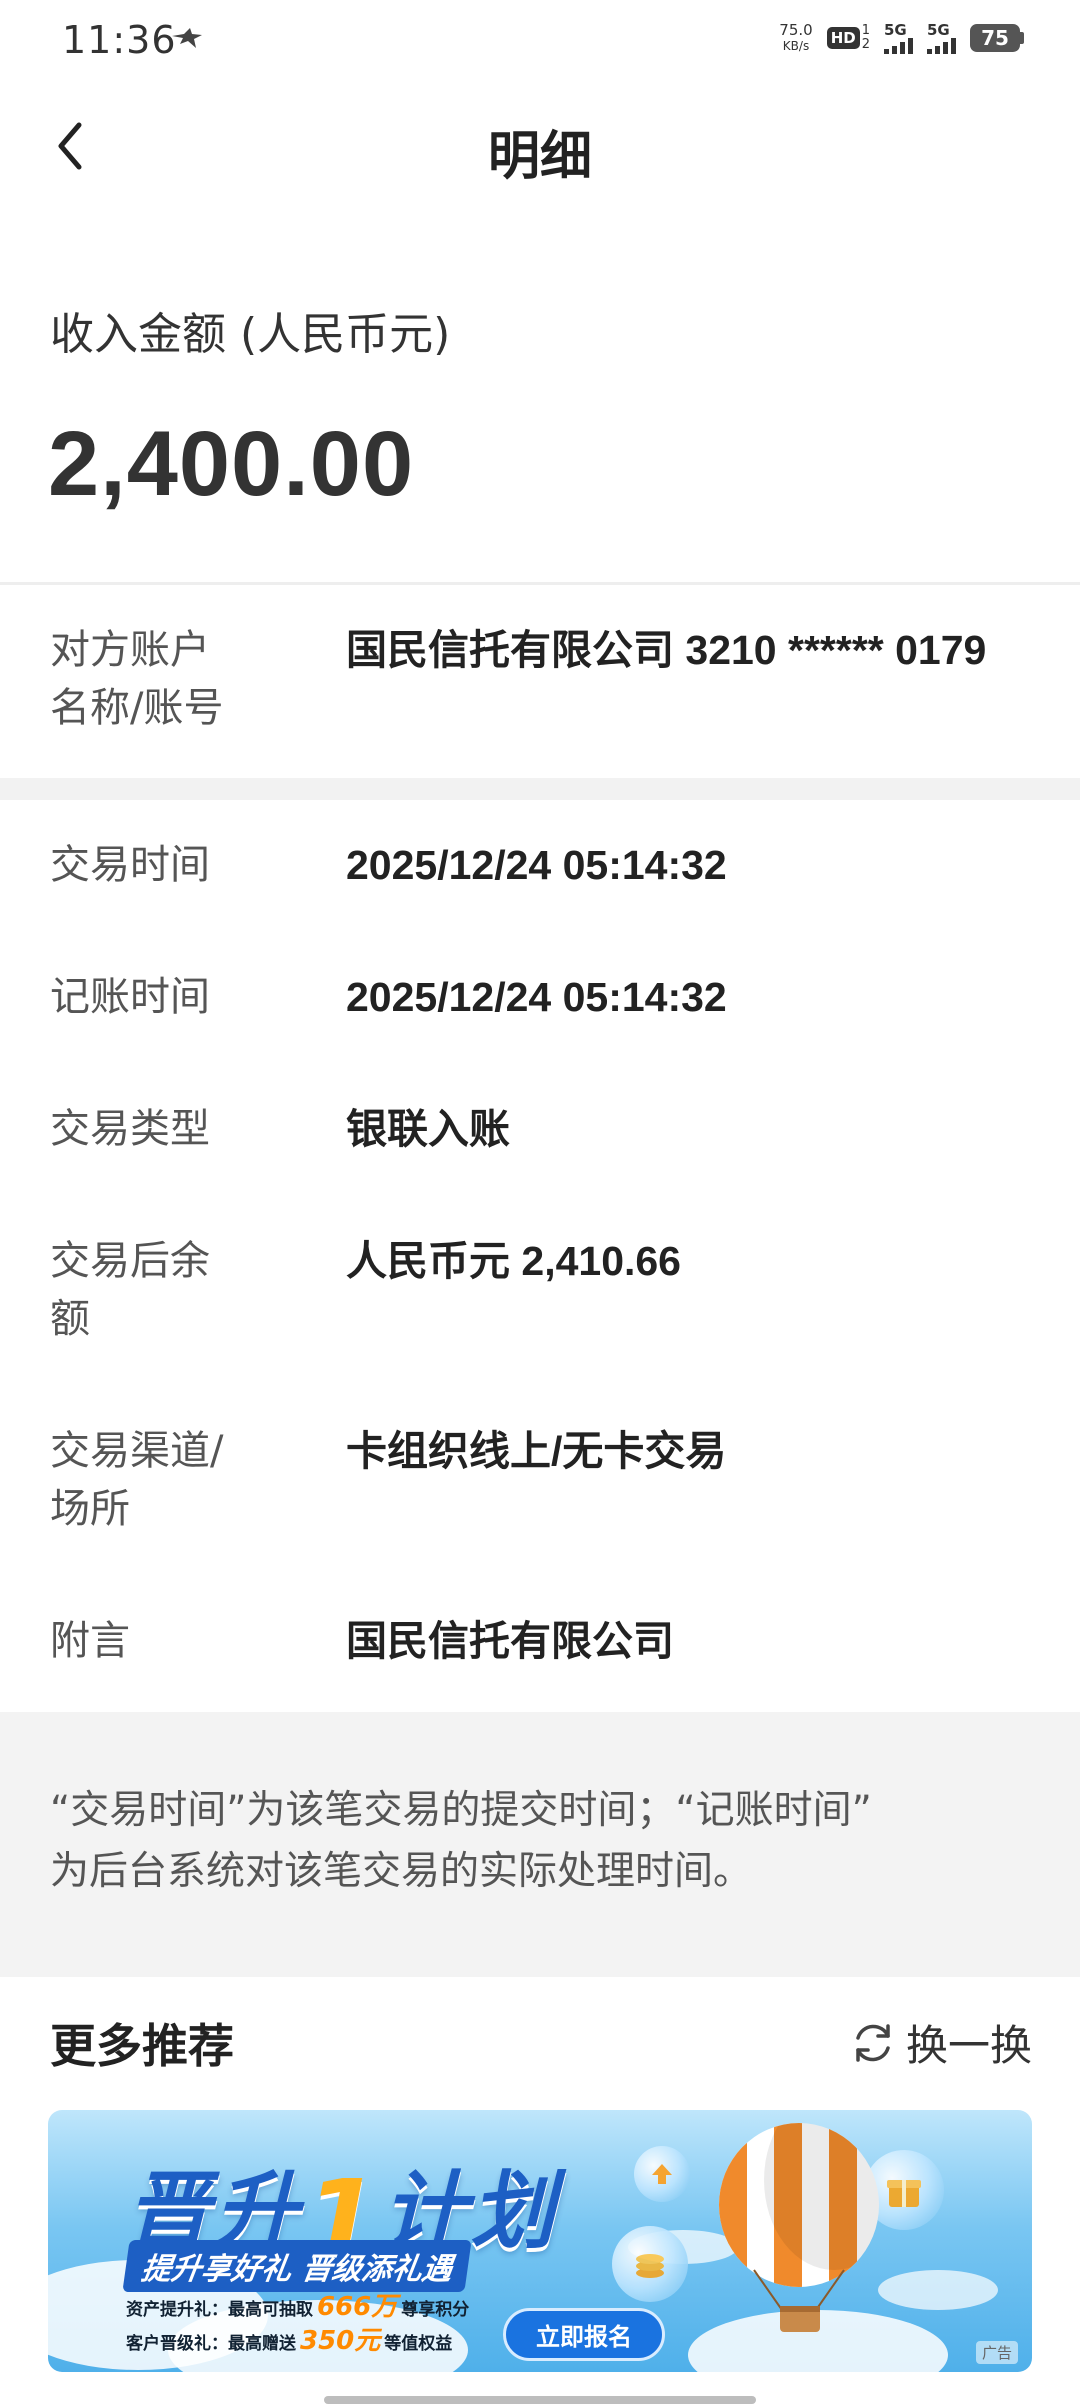 The image size is (1080, 2408). Describe the element at coordinates (297, 2266) in the screenshot. I see `banner-subtitle: 提升享好礼 晋级添礼遇` at that location.